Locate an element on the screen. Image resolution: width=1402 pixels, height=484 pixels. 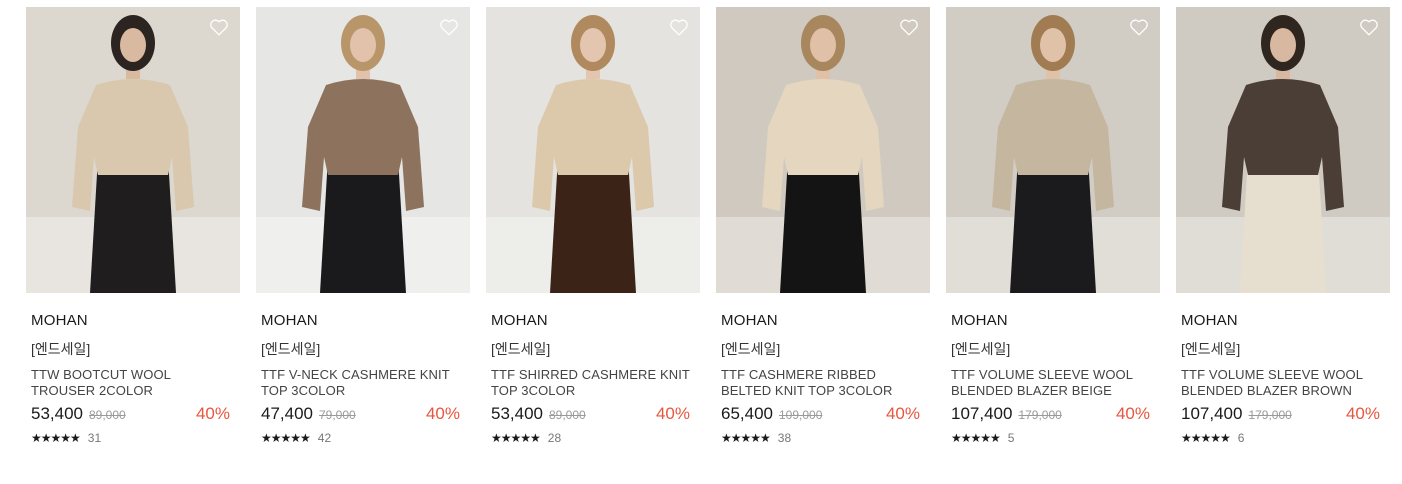
price-row: 47,400 79,000 40% is located at coordinates (363, 415).